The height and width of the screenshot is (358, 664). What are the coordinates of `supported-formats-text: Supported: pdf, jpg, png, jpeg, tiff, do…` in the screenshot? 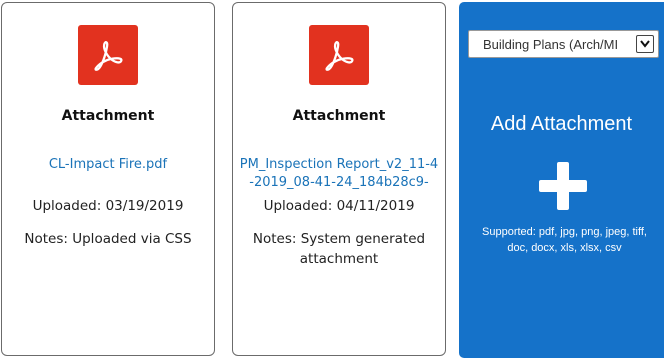 It's located at (564, 240).